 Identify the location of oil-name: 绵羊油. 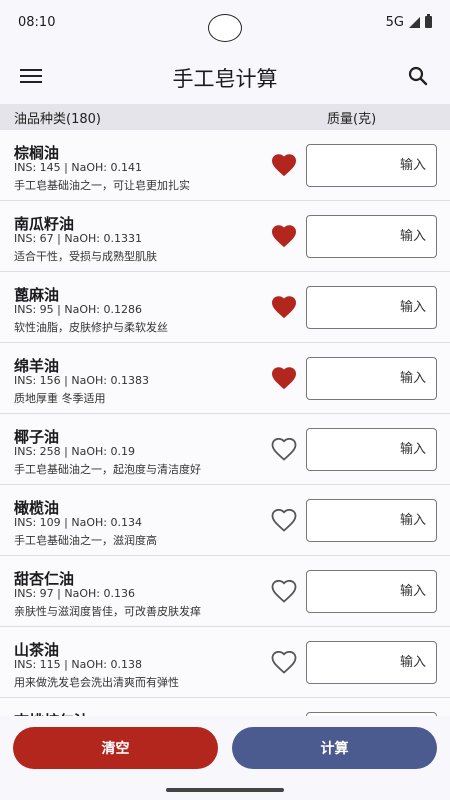
(37, 366).